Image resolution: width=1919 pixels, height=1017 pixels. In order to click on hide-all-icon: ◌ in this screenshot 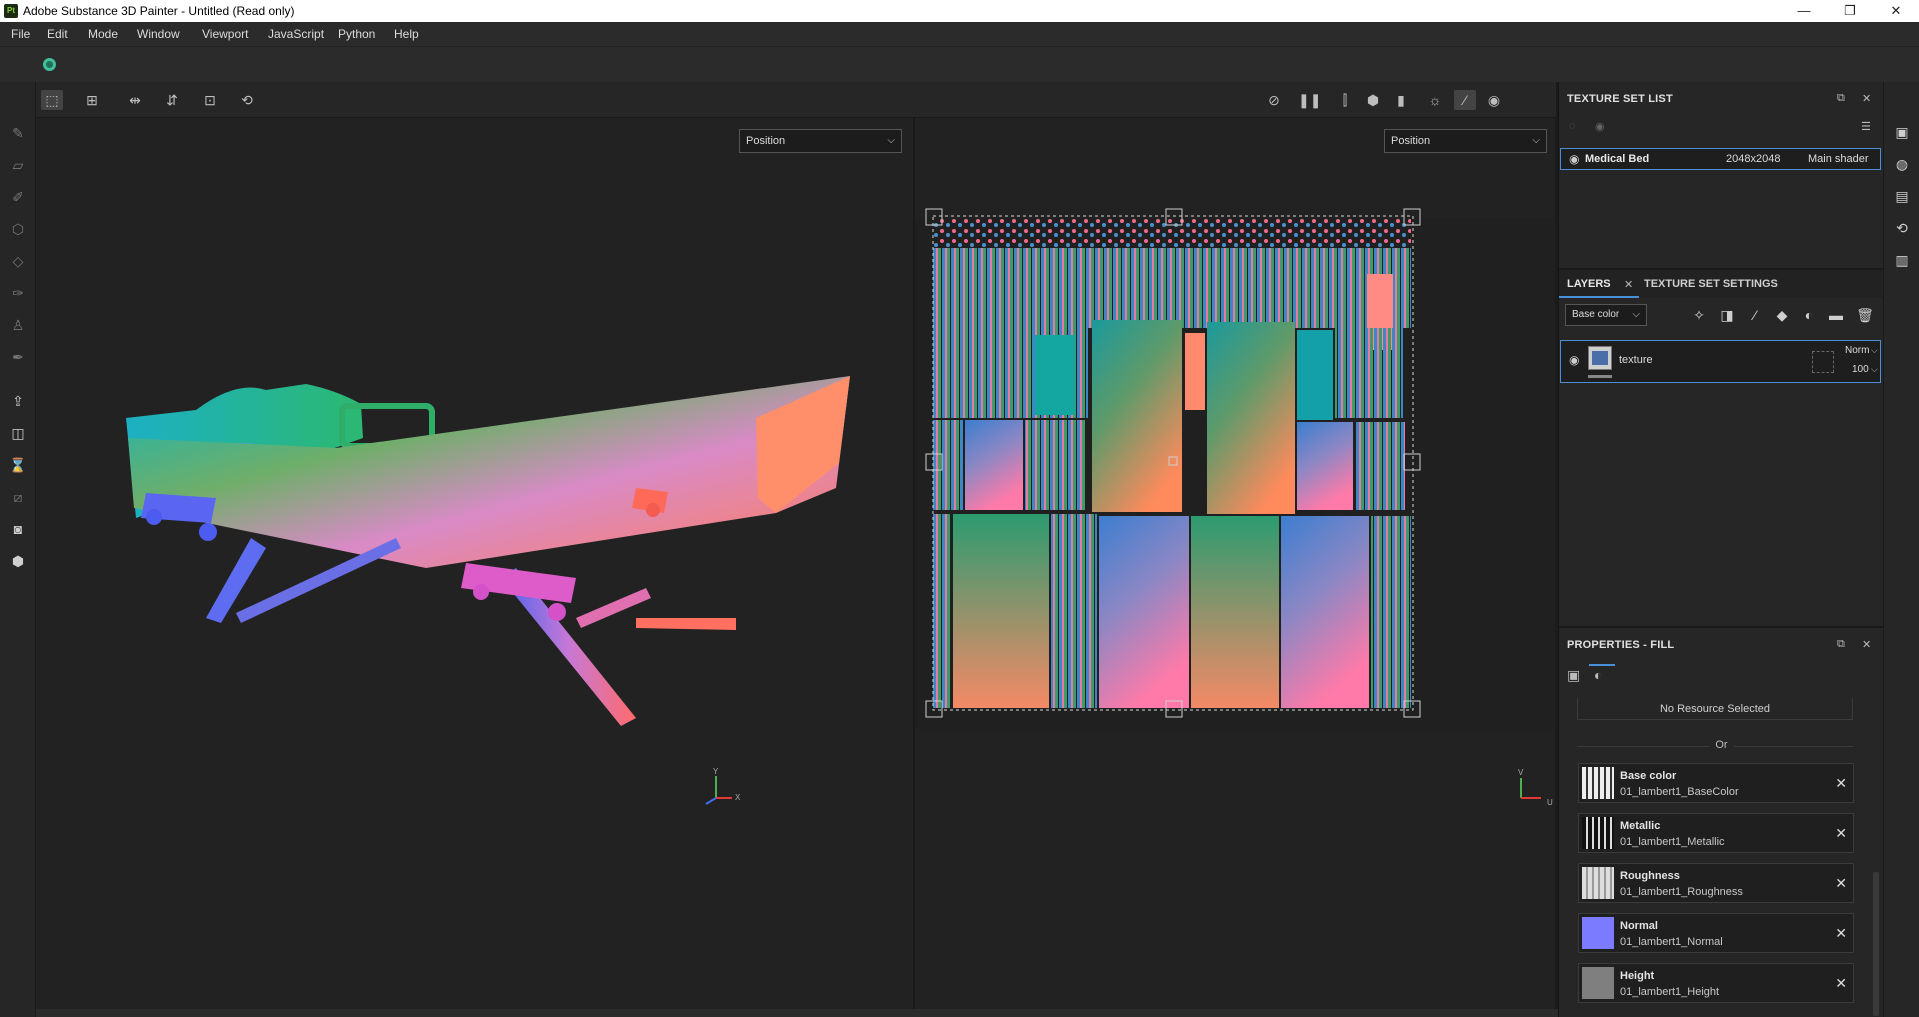, I will do `click(1572, 126)`.